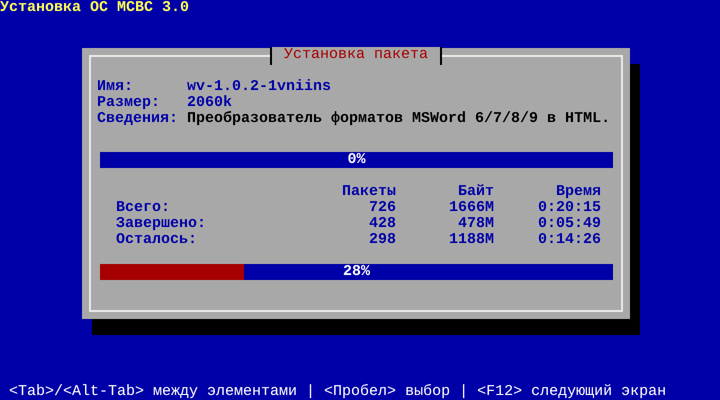  What do you see at coordinates (471, 240) in the screenshot?
I see `table-cell-text: 1188M` at bounding box center [471, 240].